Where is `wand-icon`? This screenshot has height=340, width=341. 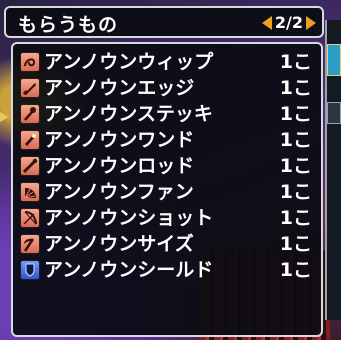 wand-icon is located at coordinates (30, 140).